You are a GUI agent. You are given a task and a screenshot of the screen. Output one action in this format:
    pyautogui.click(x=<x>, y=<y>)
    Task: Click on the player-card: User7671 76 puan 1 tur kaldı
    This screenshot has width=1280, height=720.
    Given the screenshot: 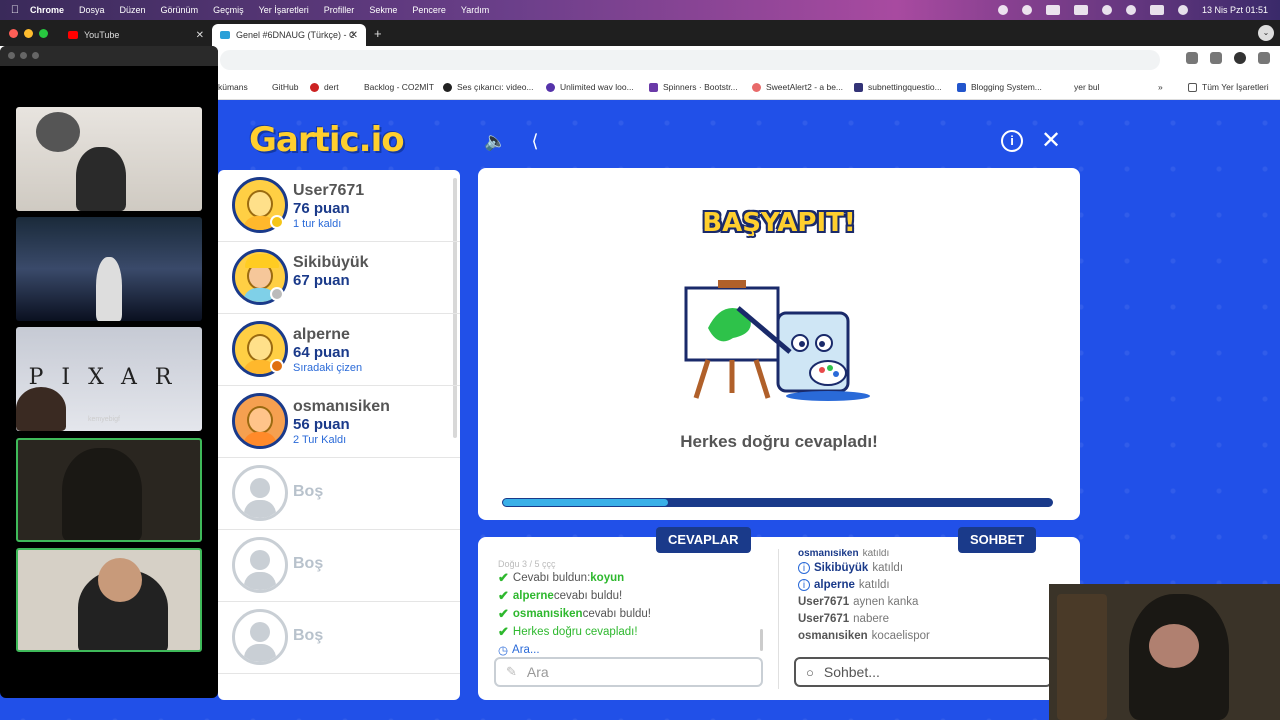 What is the action you would take?
    pyautogui.click(x=339, y=206)
    